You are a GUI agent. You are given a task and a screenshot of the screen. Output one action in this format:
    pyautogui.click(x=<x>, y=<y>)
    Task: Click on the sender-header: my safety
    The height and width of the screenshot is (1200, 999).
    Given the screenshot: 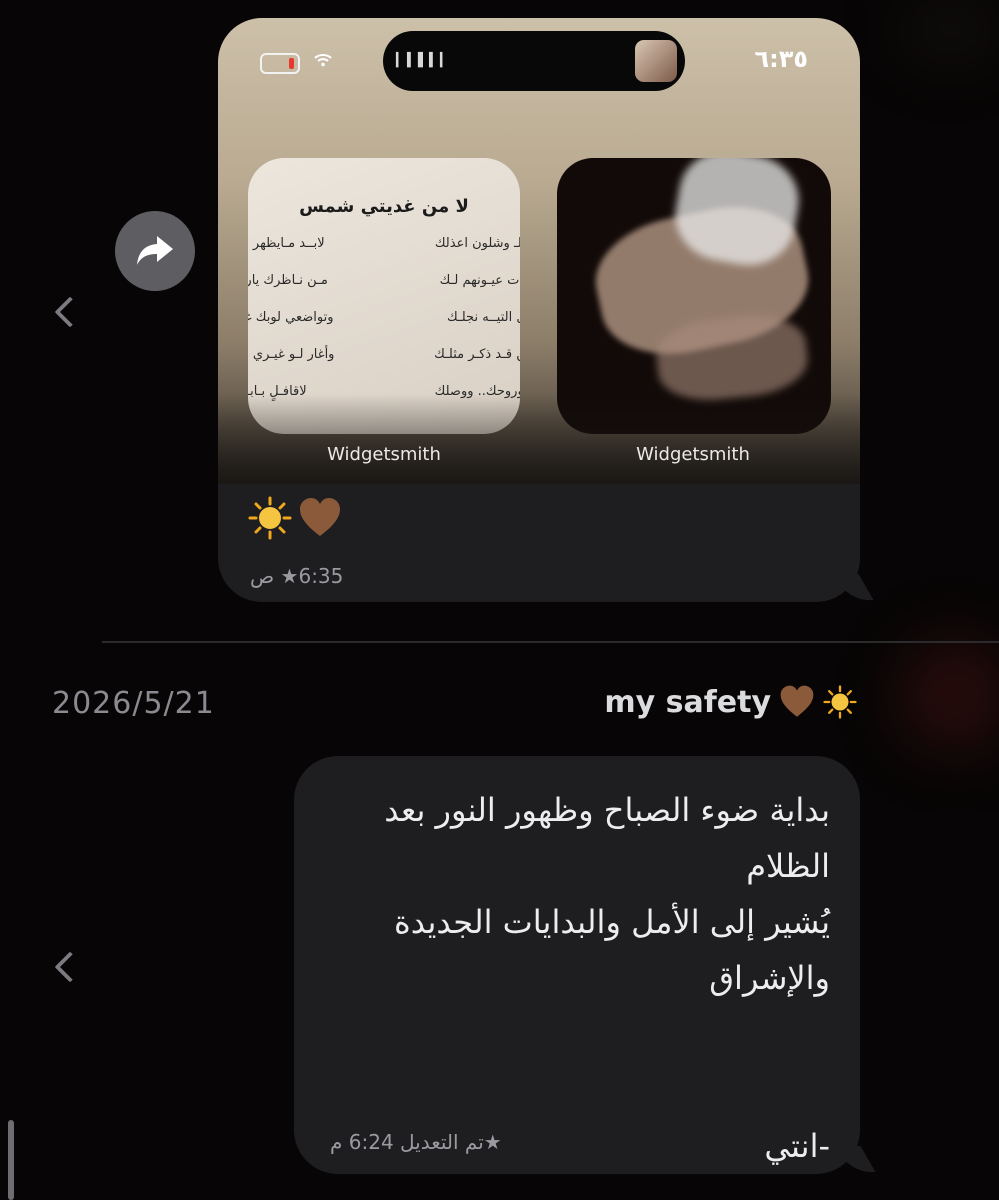 What is the action you would take?
    pyautogui.click(x=730, y=702)
    